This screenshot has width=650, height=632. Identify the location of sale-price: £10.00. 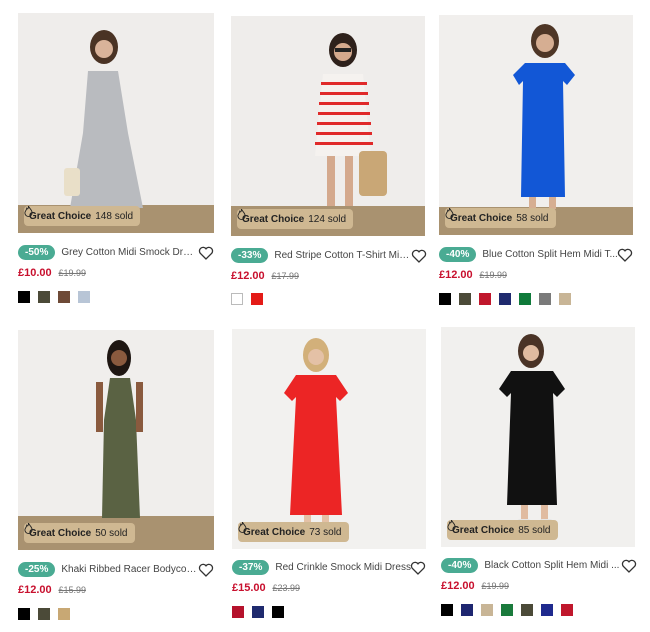
(35, 273).